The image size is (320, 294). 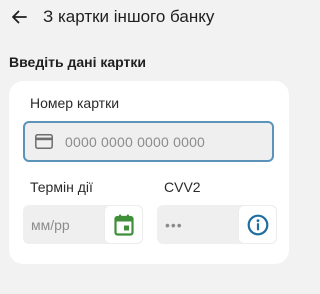 I want to click on app-bar: З картки іншого банку, so click(x=150, y=18).